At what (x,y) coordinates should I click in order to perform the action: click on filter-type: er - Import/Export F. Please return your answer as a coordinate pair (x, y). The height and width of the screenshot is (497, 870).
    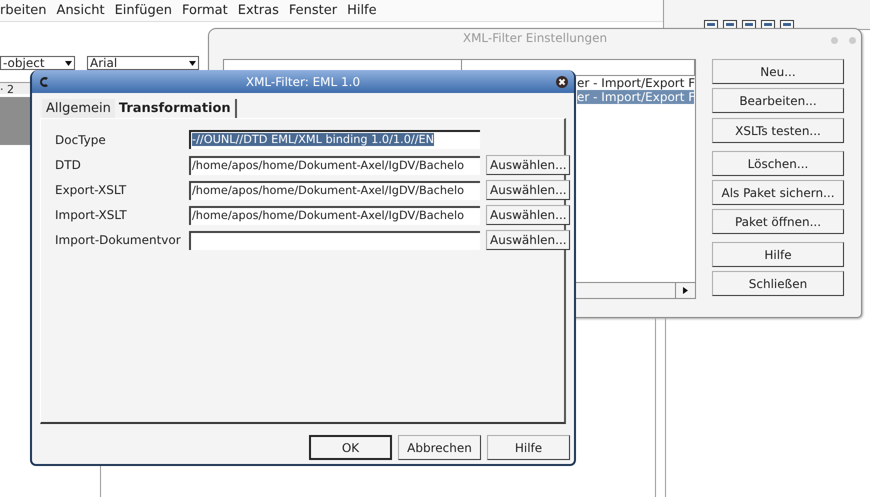
    Looking at the image, I should click on (635, 83).